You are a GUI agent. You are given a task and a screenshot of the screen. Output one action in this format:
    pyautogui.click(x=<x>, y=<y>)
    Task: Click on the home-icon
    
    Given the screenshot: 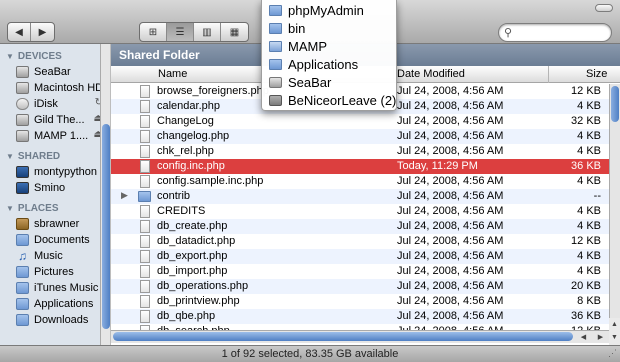 What is the action you would take?
    pyautogui.click(x=22, y=224)
    